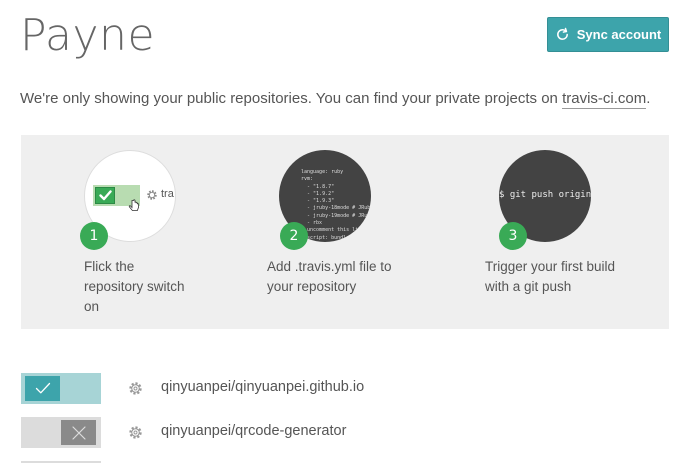 This screenshot has height=463, width=691. Describe the element at coordinates (78, 432) in the screenshot. I see `x-icon` at that location.